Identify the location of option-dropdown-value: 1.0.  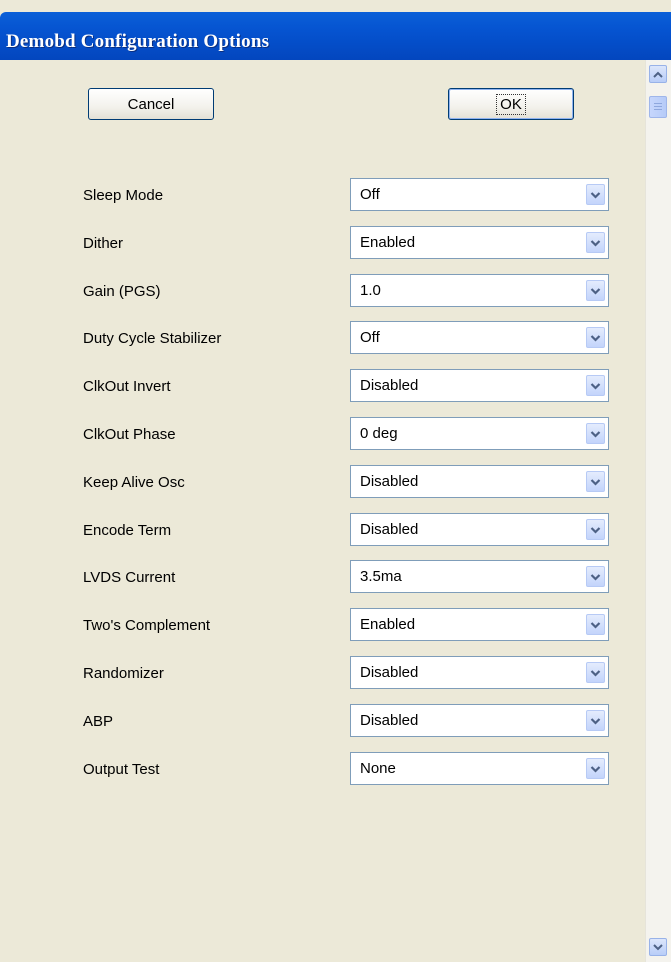
(370, 290).